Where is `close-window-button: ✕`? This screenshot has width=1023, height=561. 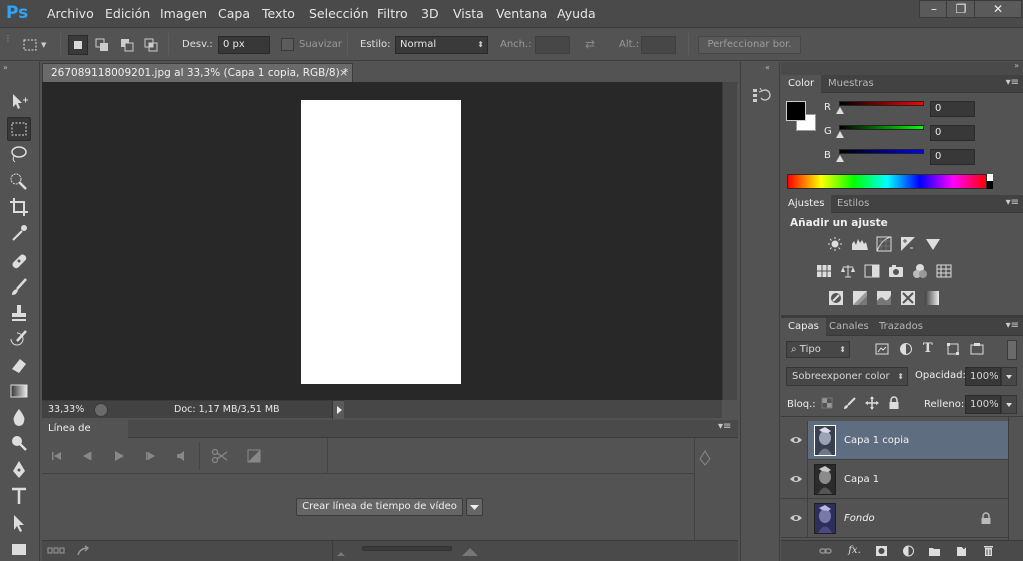 close-window-button: ✕ is located at coordinates (998, 9).